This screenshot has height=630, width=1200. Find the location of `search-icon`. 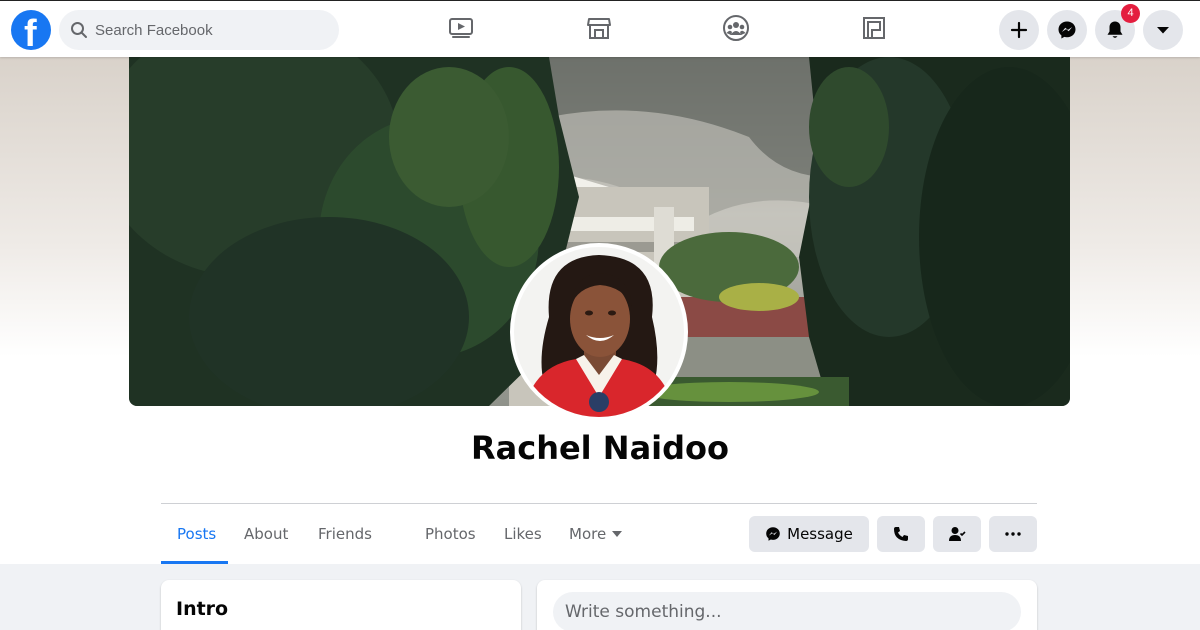

search-icon is located at coordinates (79, 30).